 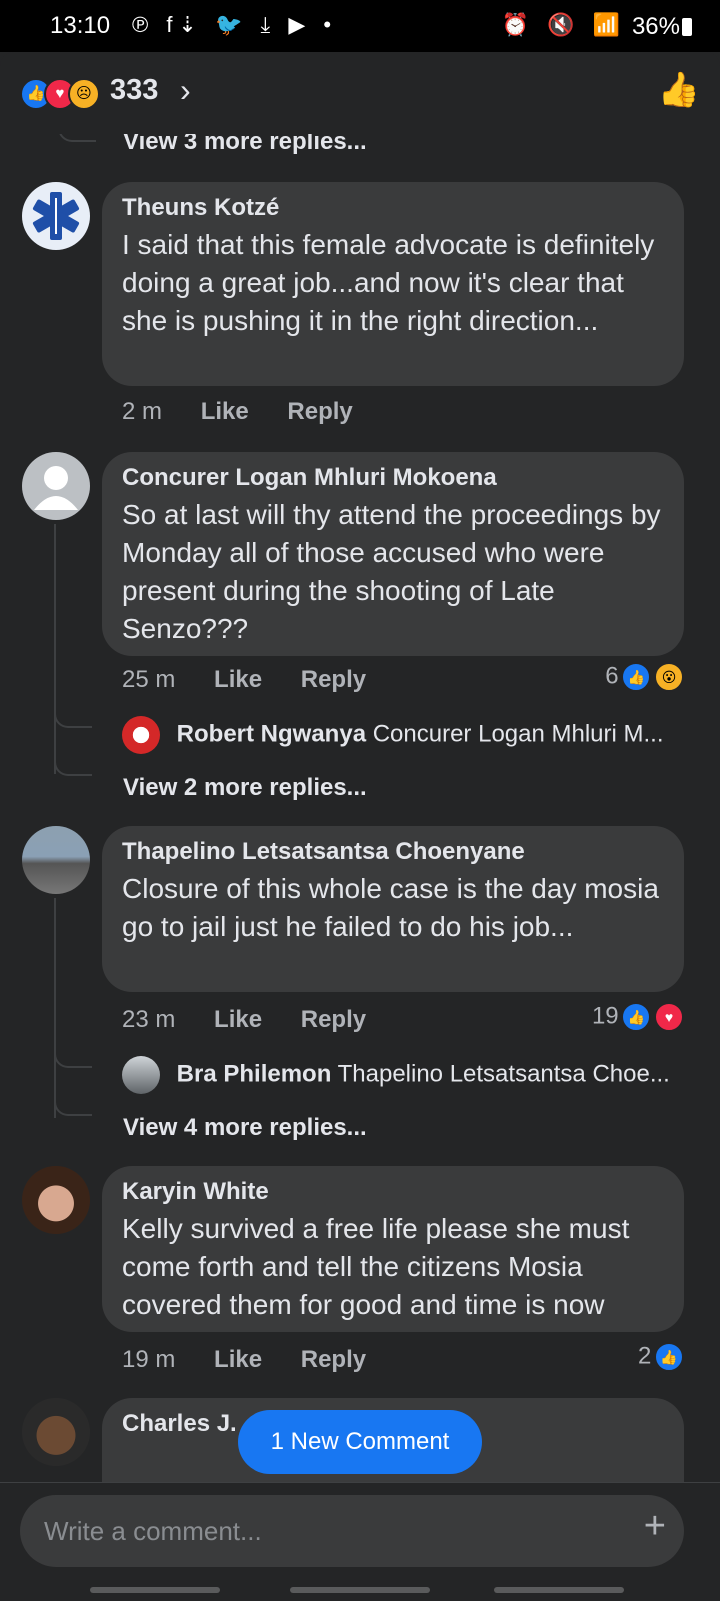 I want to click on comment-time: 2 m, so click(x=142, y=411).